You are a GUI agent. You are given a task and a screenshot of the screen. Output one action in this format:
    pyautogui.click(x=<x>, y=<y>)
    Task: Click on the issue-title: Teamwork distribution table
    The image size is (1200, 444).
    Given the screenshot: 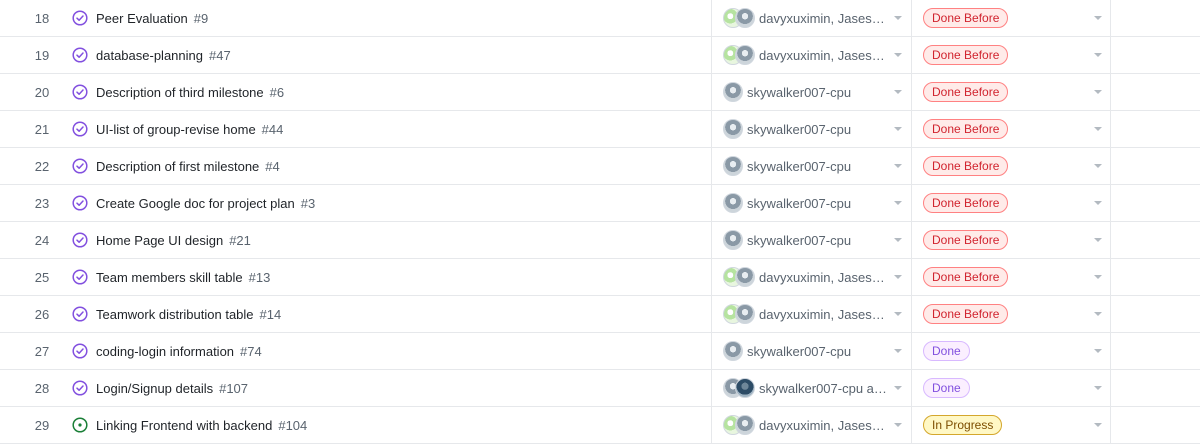 What is the action you would take?
    pyautogui.click(x=175, y=314)
    